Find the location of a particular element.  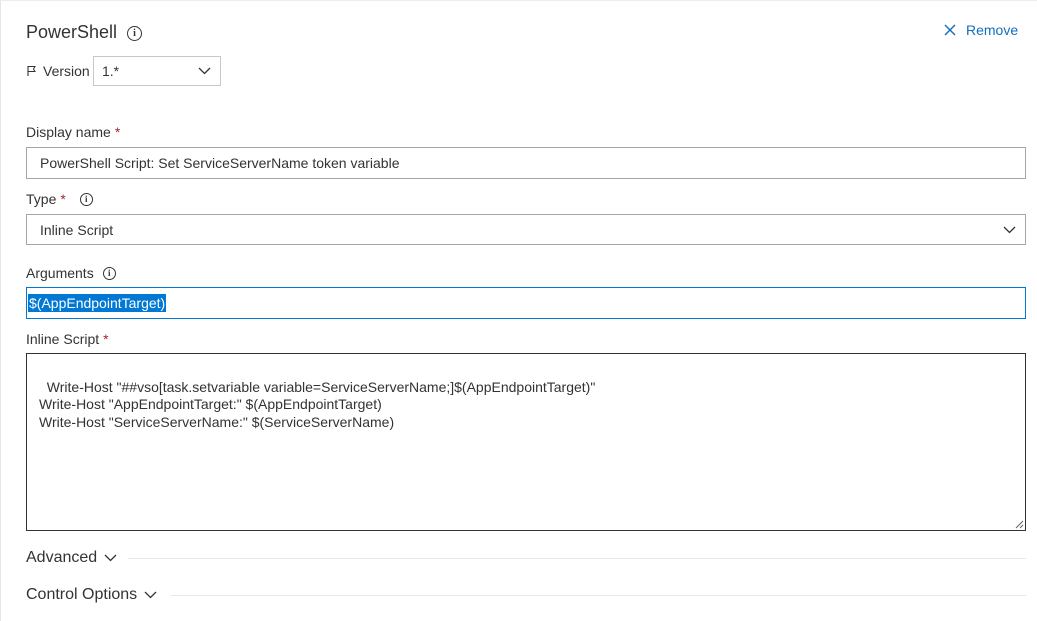

advanced-section-toggle: Advanced is located at coordinates (71, 558).